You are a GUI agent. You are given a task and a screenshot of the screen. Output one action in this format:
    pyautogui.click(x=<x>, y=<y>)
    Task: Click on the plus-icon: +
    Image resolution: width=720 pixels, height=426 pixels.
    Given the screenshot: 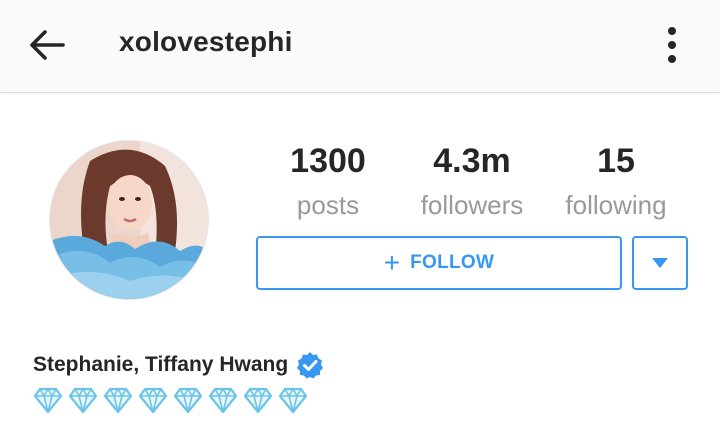 What is the action you would take?
    pyautogui.click(x=392, y=262)
    